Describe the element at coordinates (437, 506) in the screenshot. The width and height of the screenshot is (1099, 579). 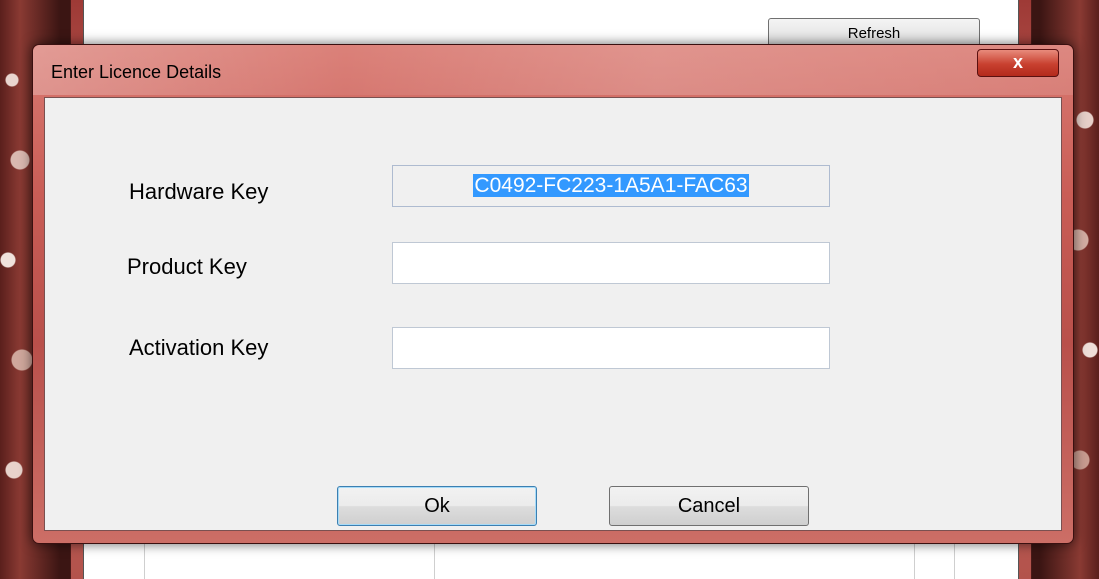
I see `ok-button: Ok` at that location.